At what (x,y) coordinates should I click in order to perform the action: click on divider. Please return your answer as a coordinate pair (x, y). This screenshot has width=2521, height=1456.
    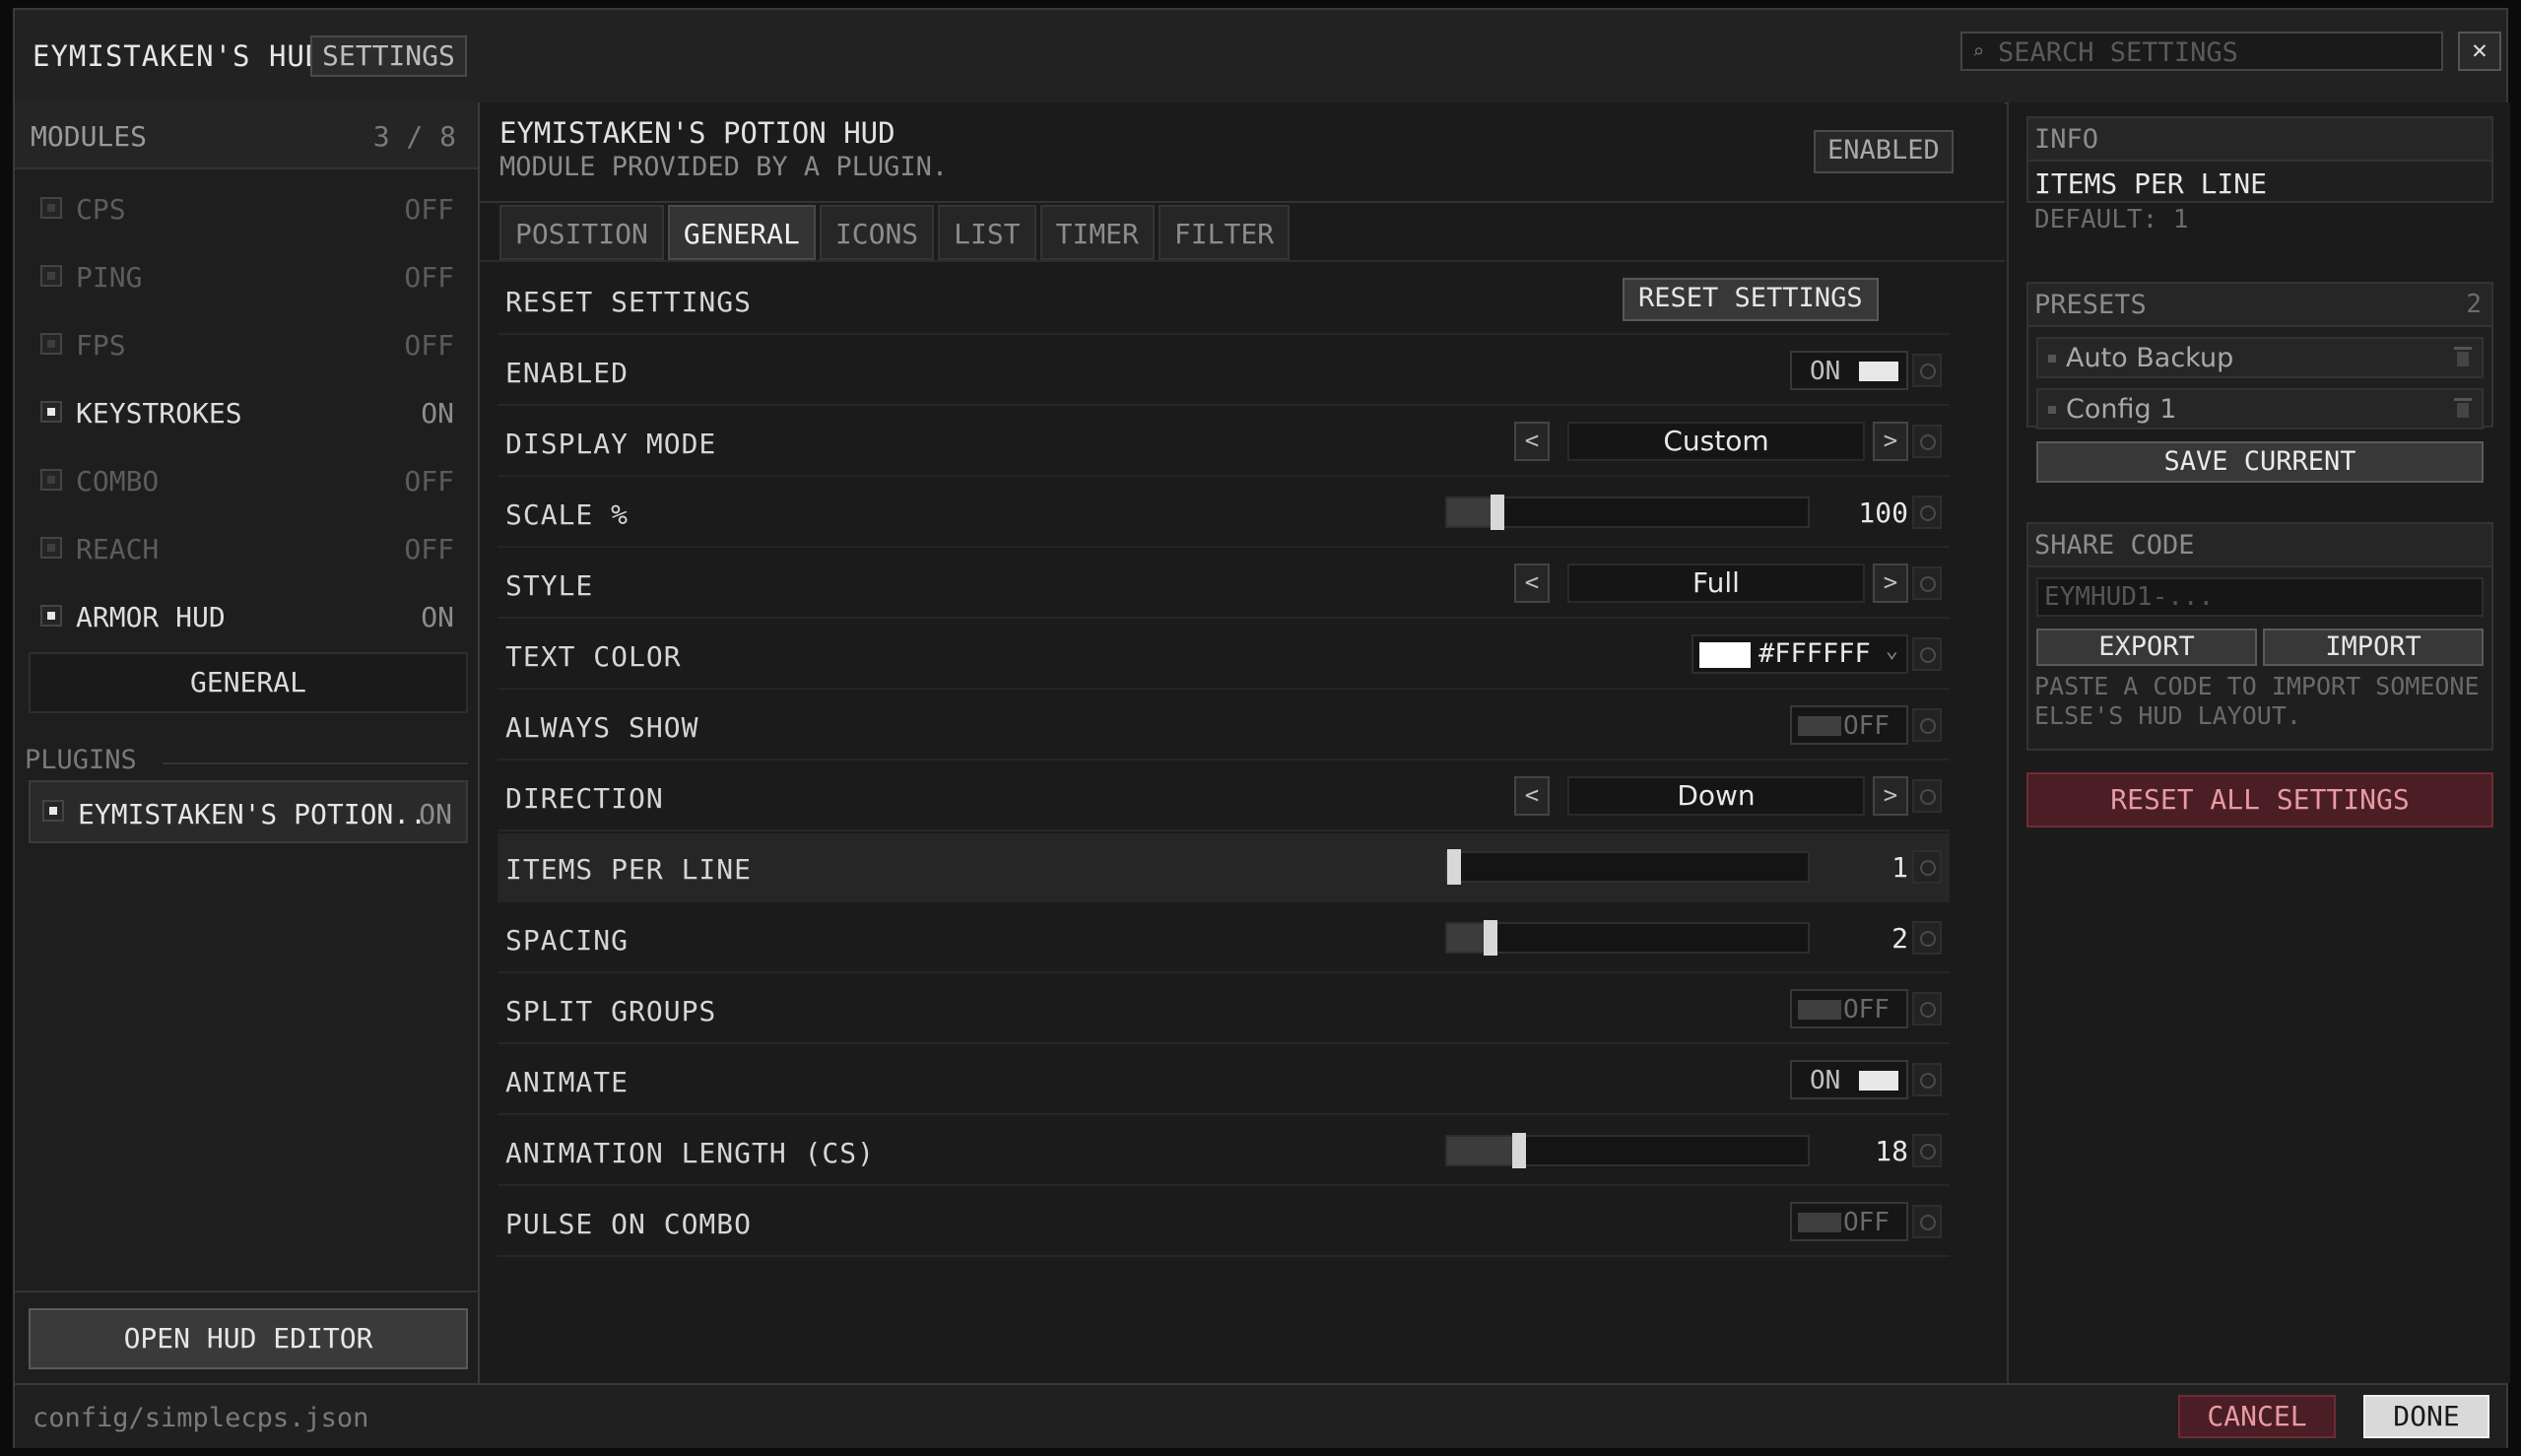
    Looking at the image, I should click on (1242, 261).